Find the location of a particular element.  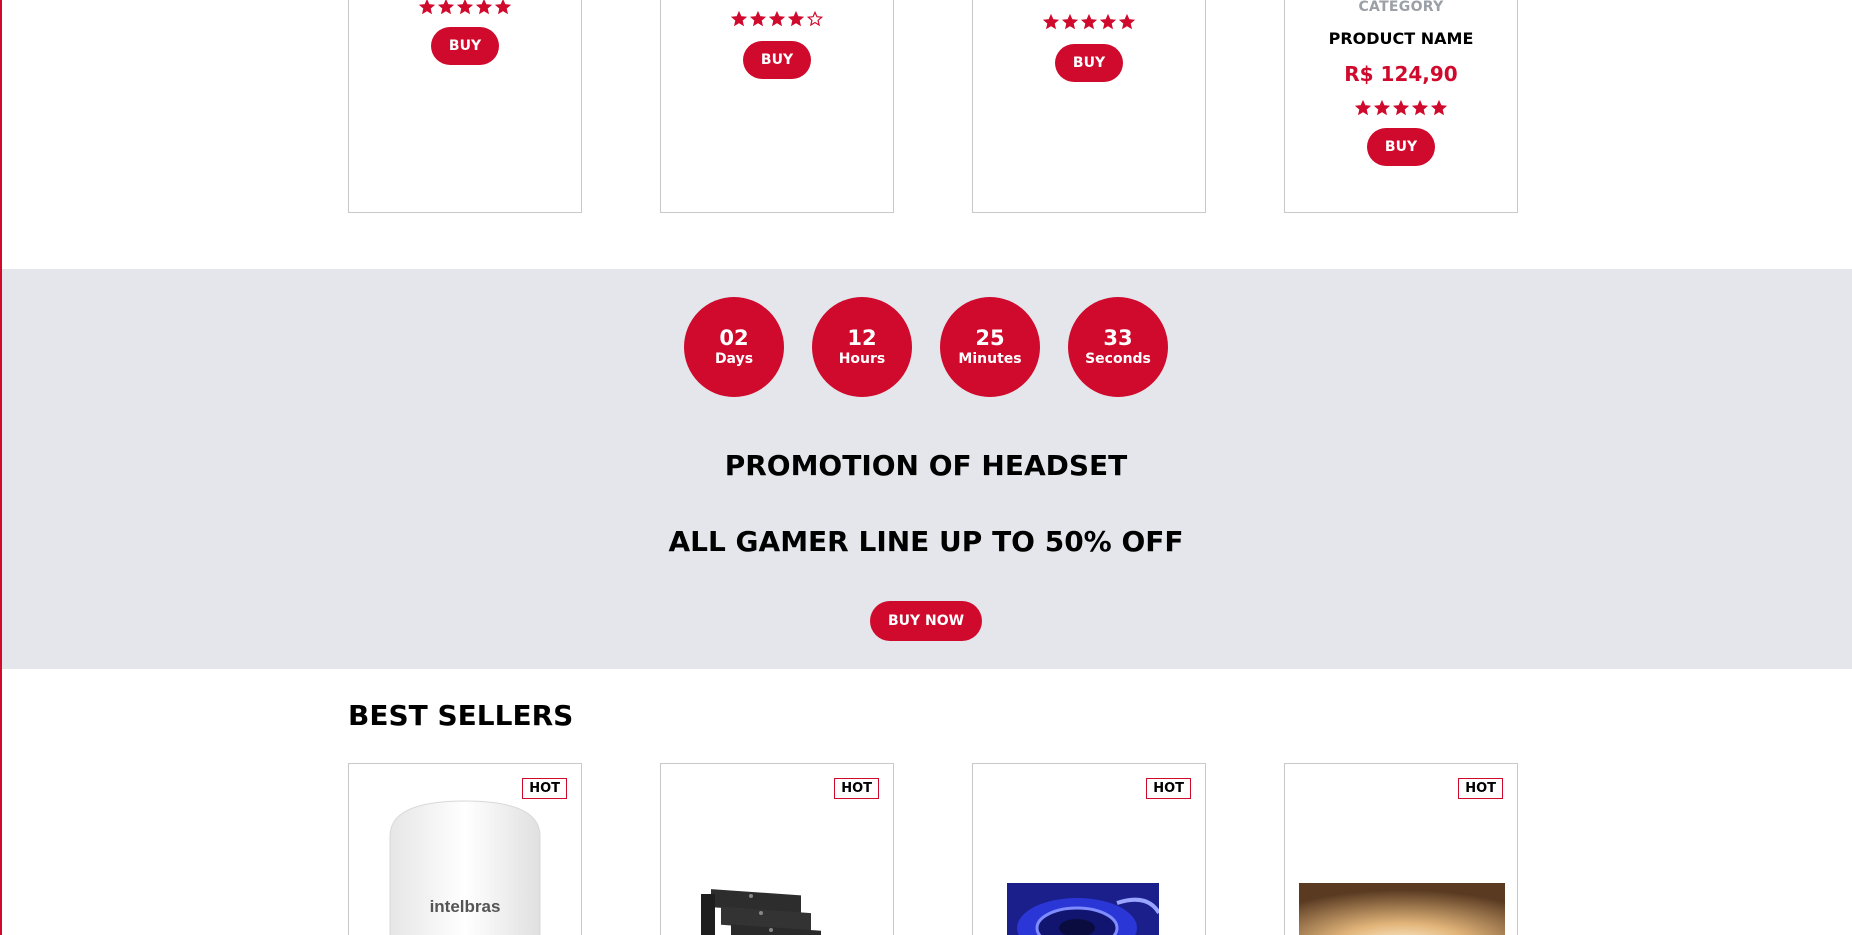

countdown-days: 02 Days is located at coordinates (734, 347).